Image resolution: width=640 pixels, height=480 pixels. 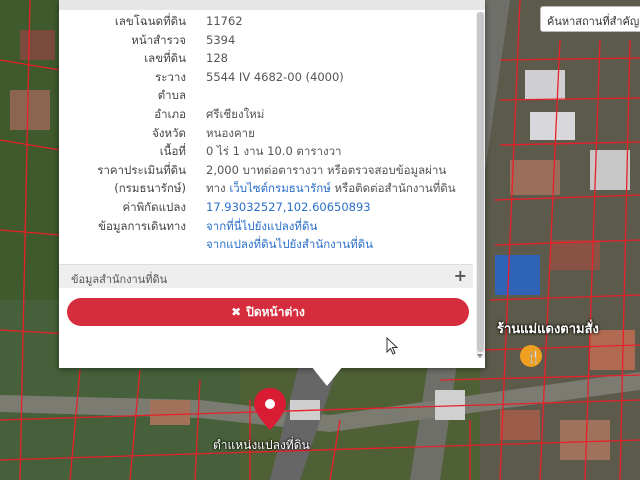 What do you see at coordinates (261, 226) in the screenshot?
I see `directions-to-parcel-link: จากที่นี่ไปยังแปลงที่ดิน` at bounding box center [261, 226].